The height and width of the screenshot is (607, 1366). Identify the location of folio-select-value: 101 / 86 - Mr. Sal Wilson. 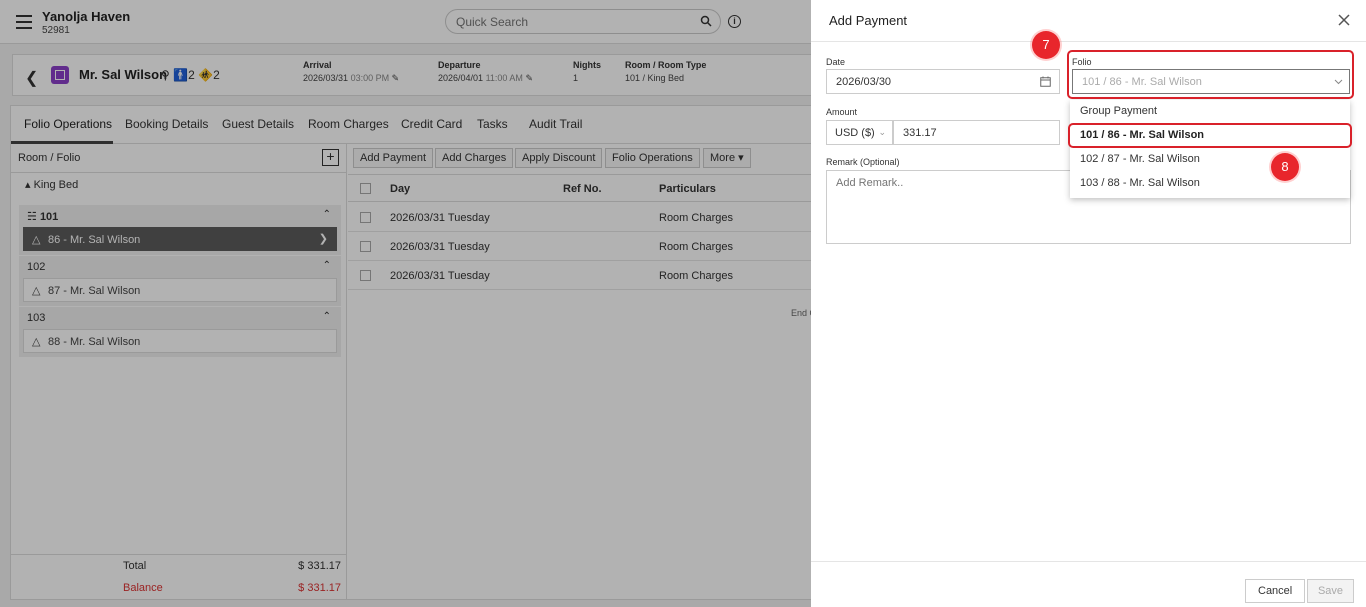
(1142, 82).